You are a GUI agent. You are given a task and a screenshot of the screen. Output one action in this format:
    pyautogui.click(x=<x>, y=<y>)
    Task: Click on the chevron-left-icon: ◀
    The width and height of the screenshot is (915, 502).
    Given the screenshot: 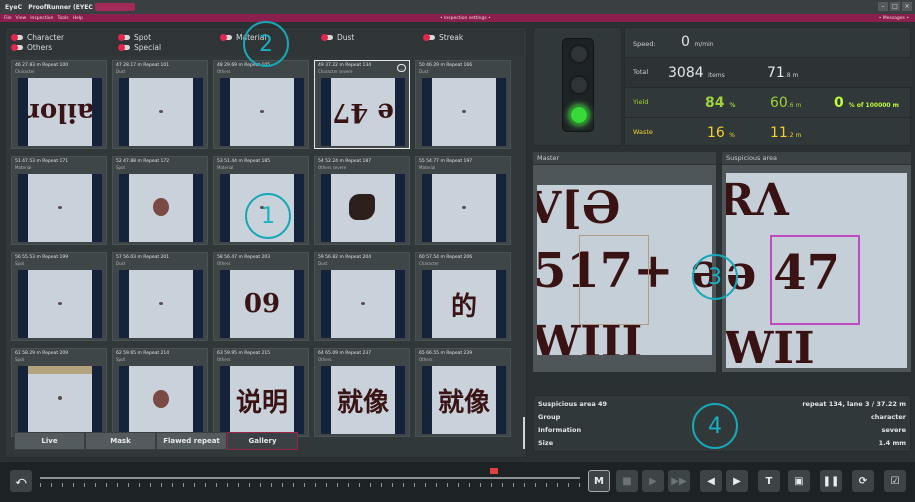 What is the action you would take?
    pyautogui.click(x=711, y=481)
    